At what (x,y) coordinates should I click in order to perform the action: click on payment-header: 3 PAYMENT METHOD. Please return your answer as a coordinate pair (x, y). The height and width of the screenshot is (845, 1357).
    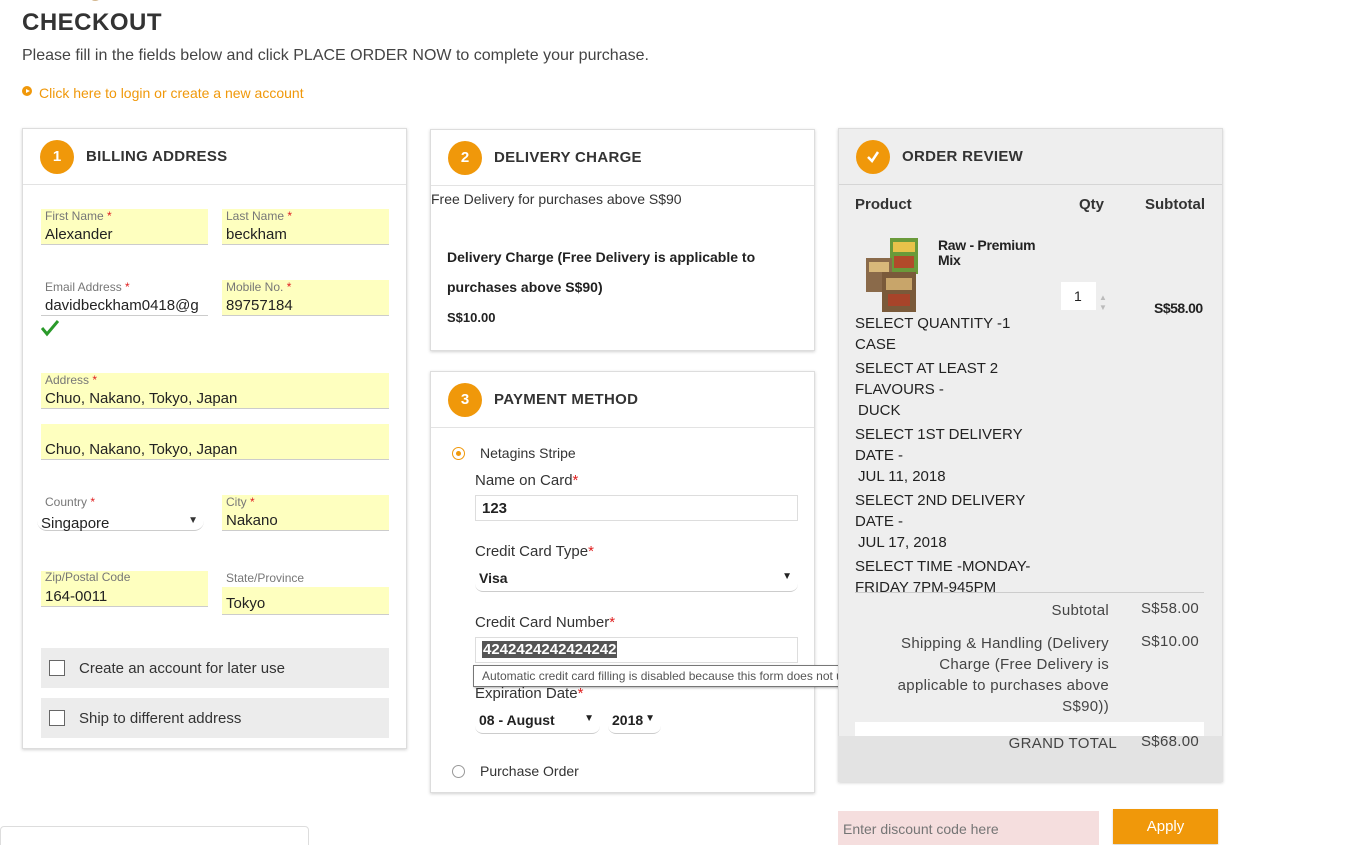
    Looking at the image, I should click on (622, 400).